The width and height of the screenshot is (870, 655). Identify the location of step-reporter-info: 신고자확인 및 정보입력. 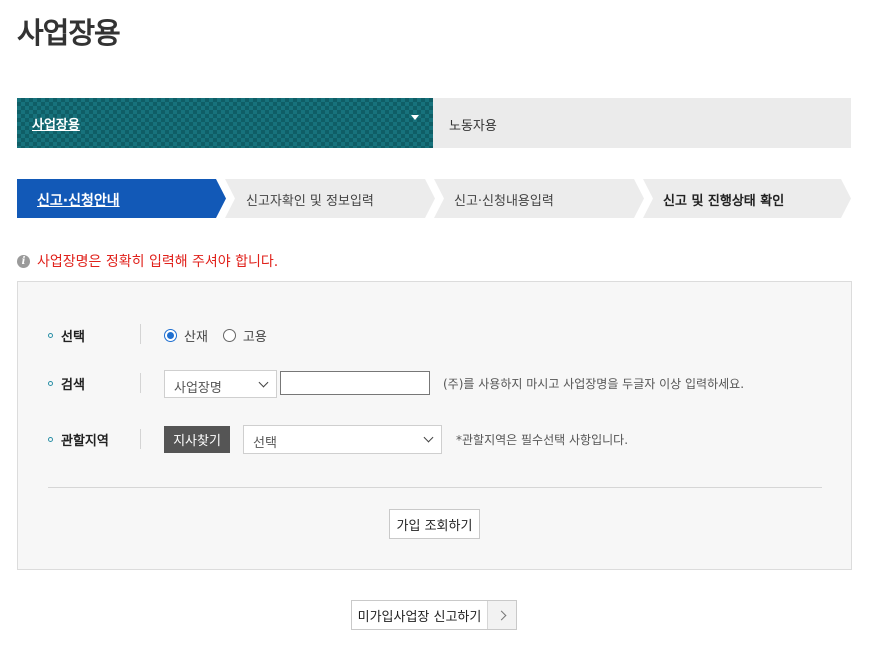
(330, 198).